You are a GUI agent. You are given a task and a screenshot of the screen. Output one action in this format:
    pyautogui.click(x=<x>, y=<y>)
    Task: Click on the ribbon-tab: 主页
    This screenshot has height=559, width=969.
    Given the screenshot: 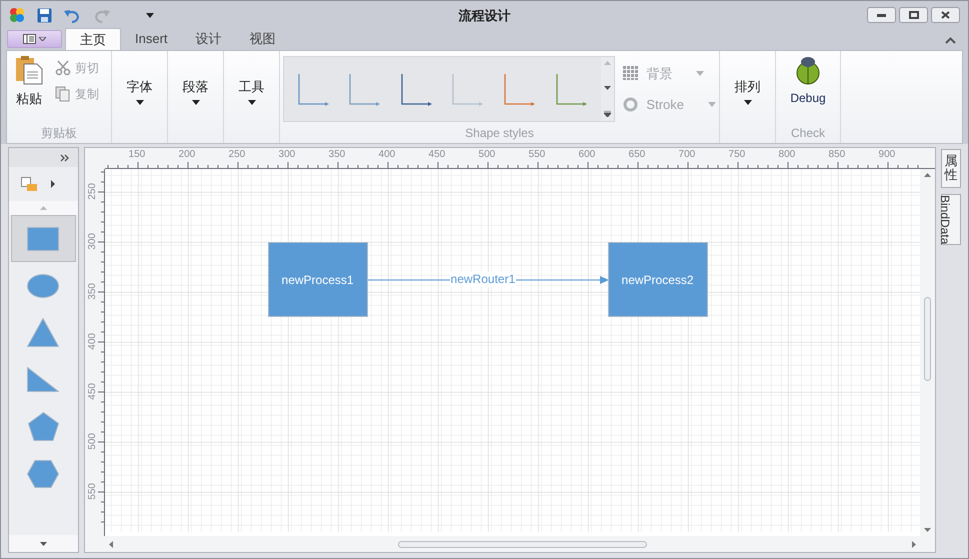 What is the action you would take?
    pyautogui.click(x=93, y=39)
    